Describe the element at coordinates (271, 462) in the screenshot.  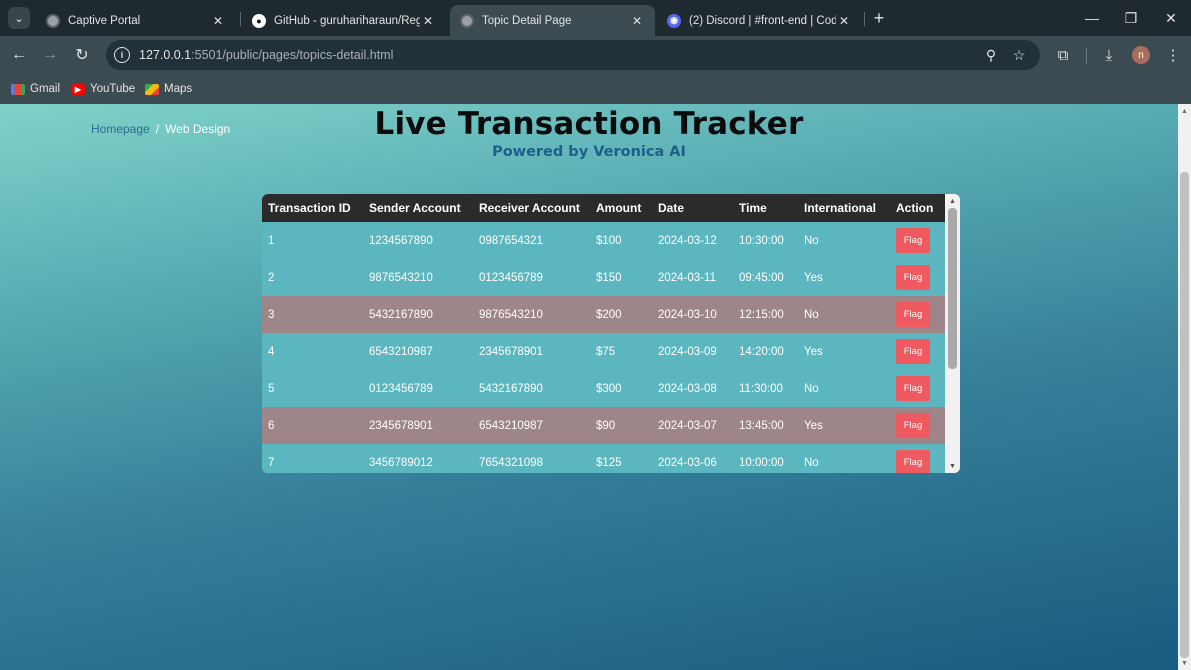
I see `cell-transaction-id: 7` at that location.